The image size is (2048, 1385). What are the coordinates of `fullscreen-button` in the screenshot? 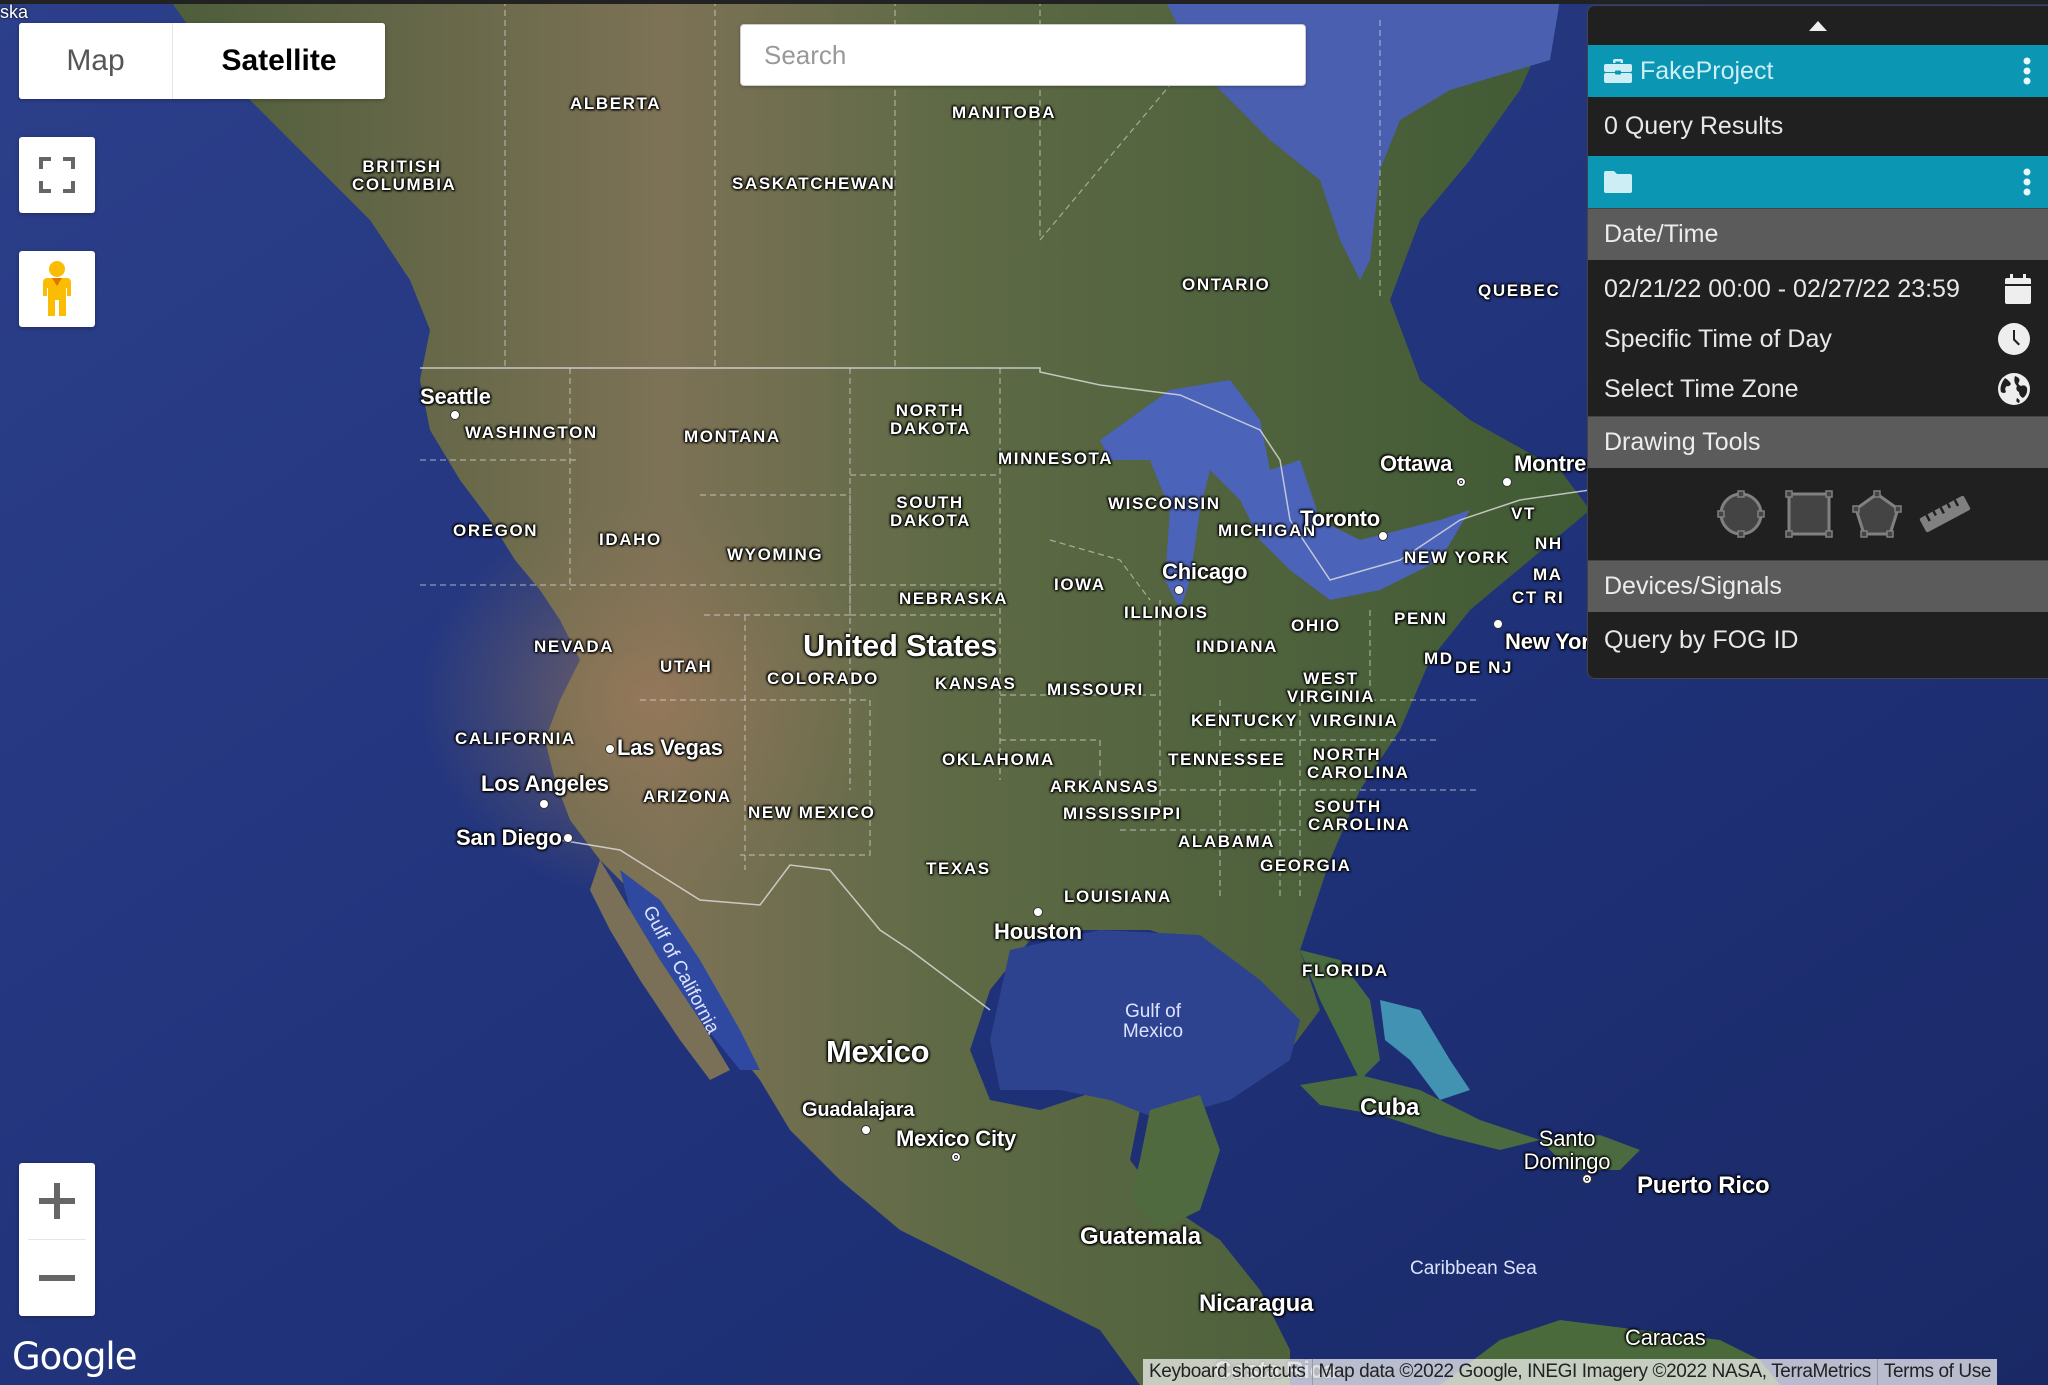 It's located at (57, 175).